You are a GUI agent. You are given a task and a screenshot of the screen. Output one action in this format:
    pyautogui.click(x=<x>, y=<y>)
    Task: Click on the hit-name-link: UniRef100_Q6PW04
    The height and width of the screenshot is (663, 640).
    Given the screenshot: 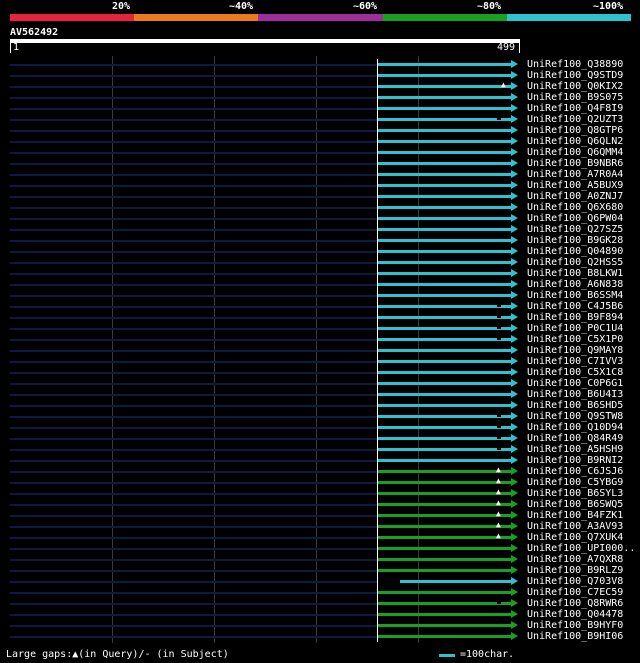 What is the action you would take?
    pyautogui.click(x=575, y=218)
    